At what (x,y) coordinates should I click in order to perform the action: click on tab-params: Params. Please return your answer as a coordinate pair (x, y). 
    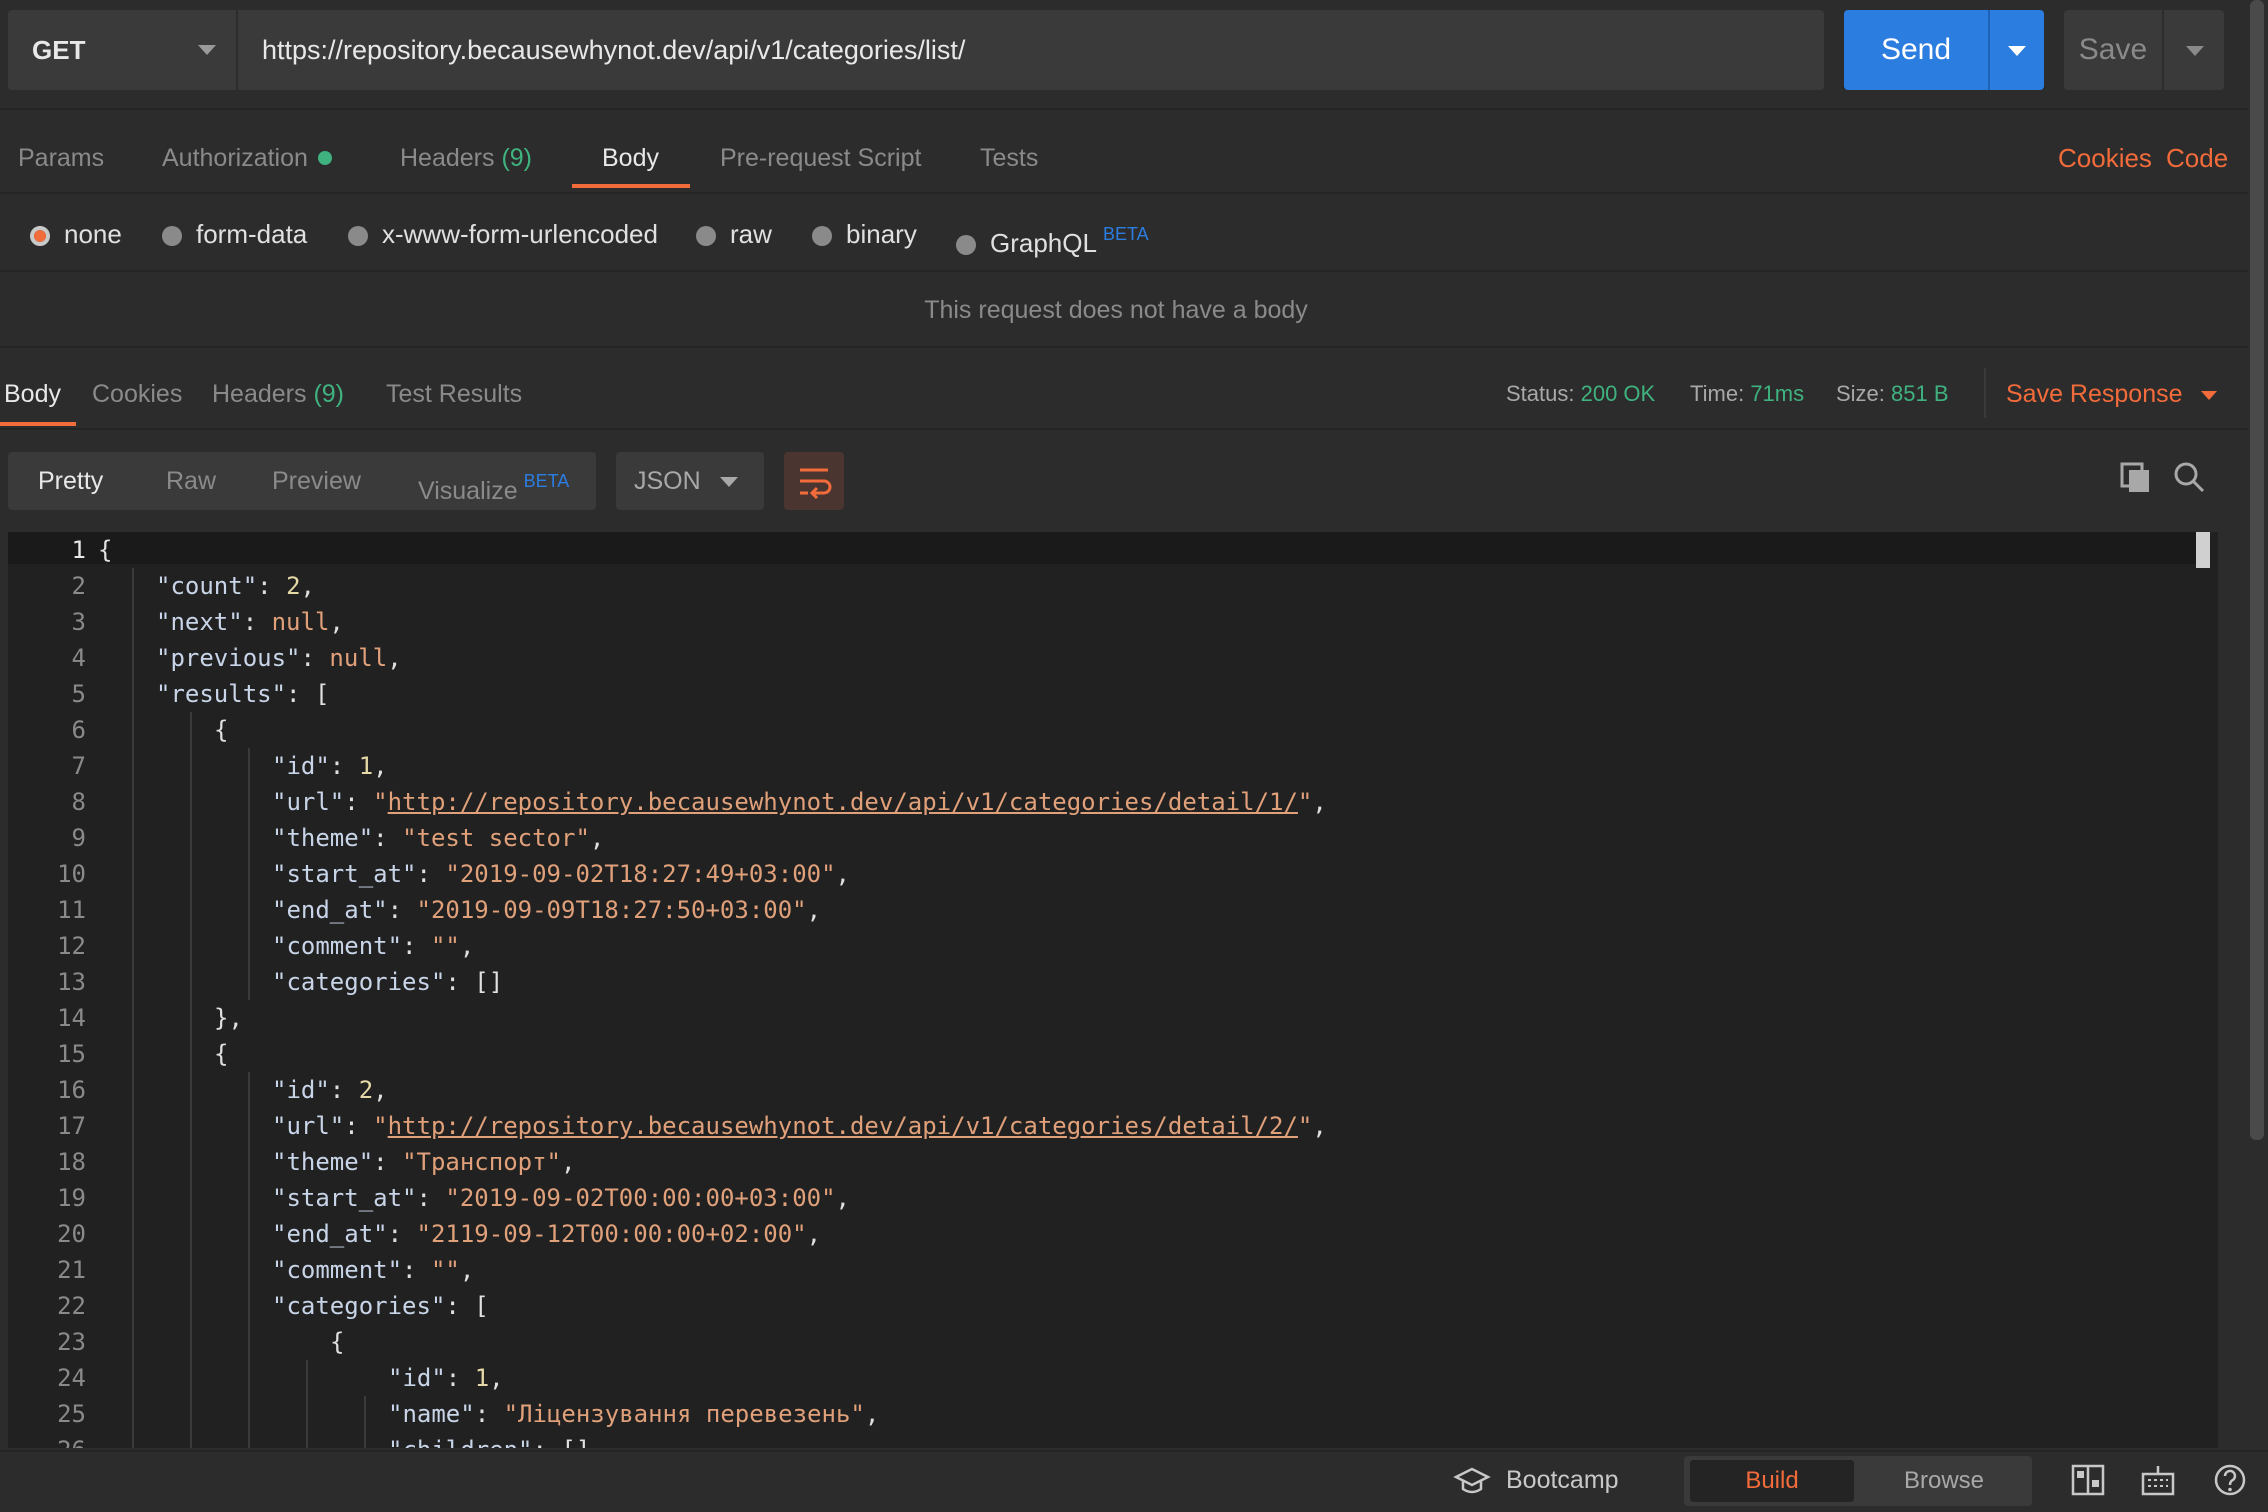
    Looking at the image, I should click on (61, 161).